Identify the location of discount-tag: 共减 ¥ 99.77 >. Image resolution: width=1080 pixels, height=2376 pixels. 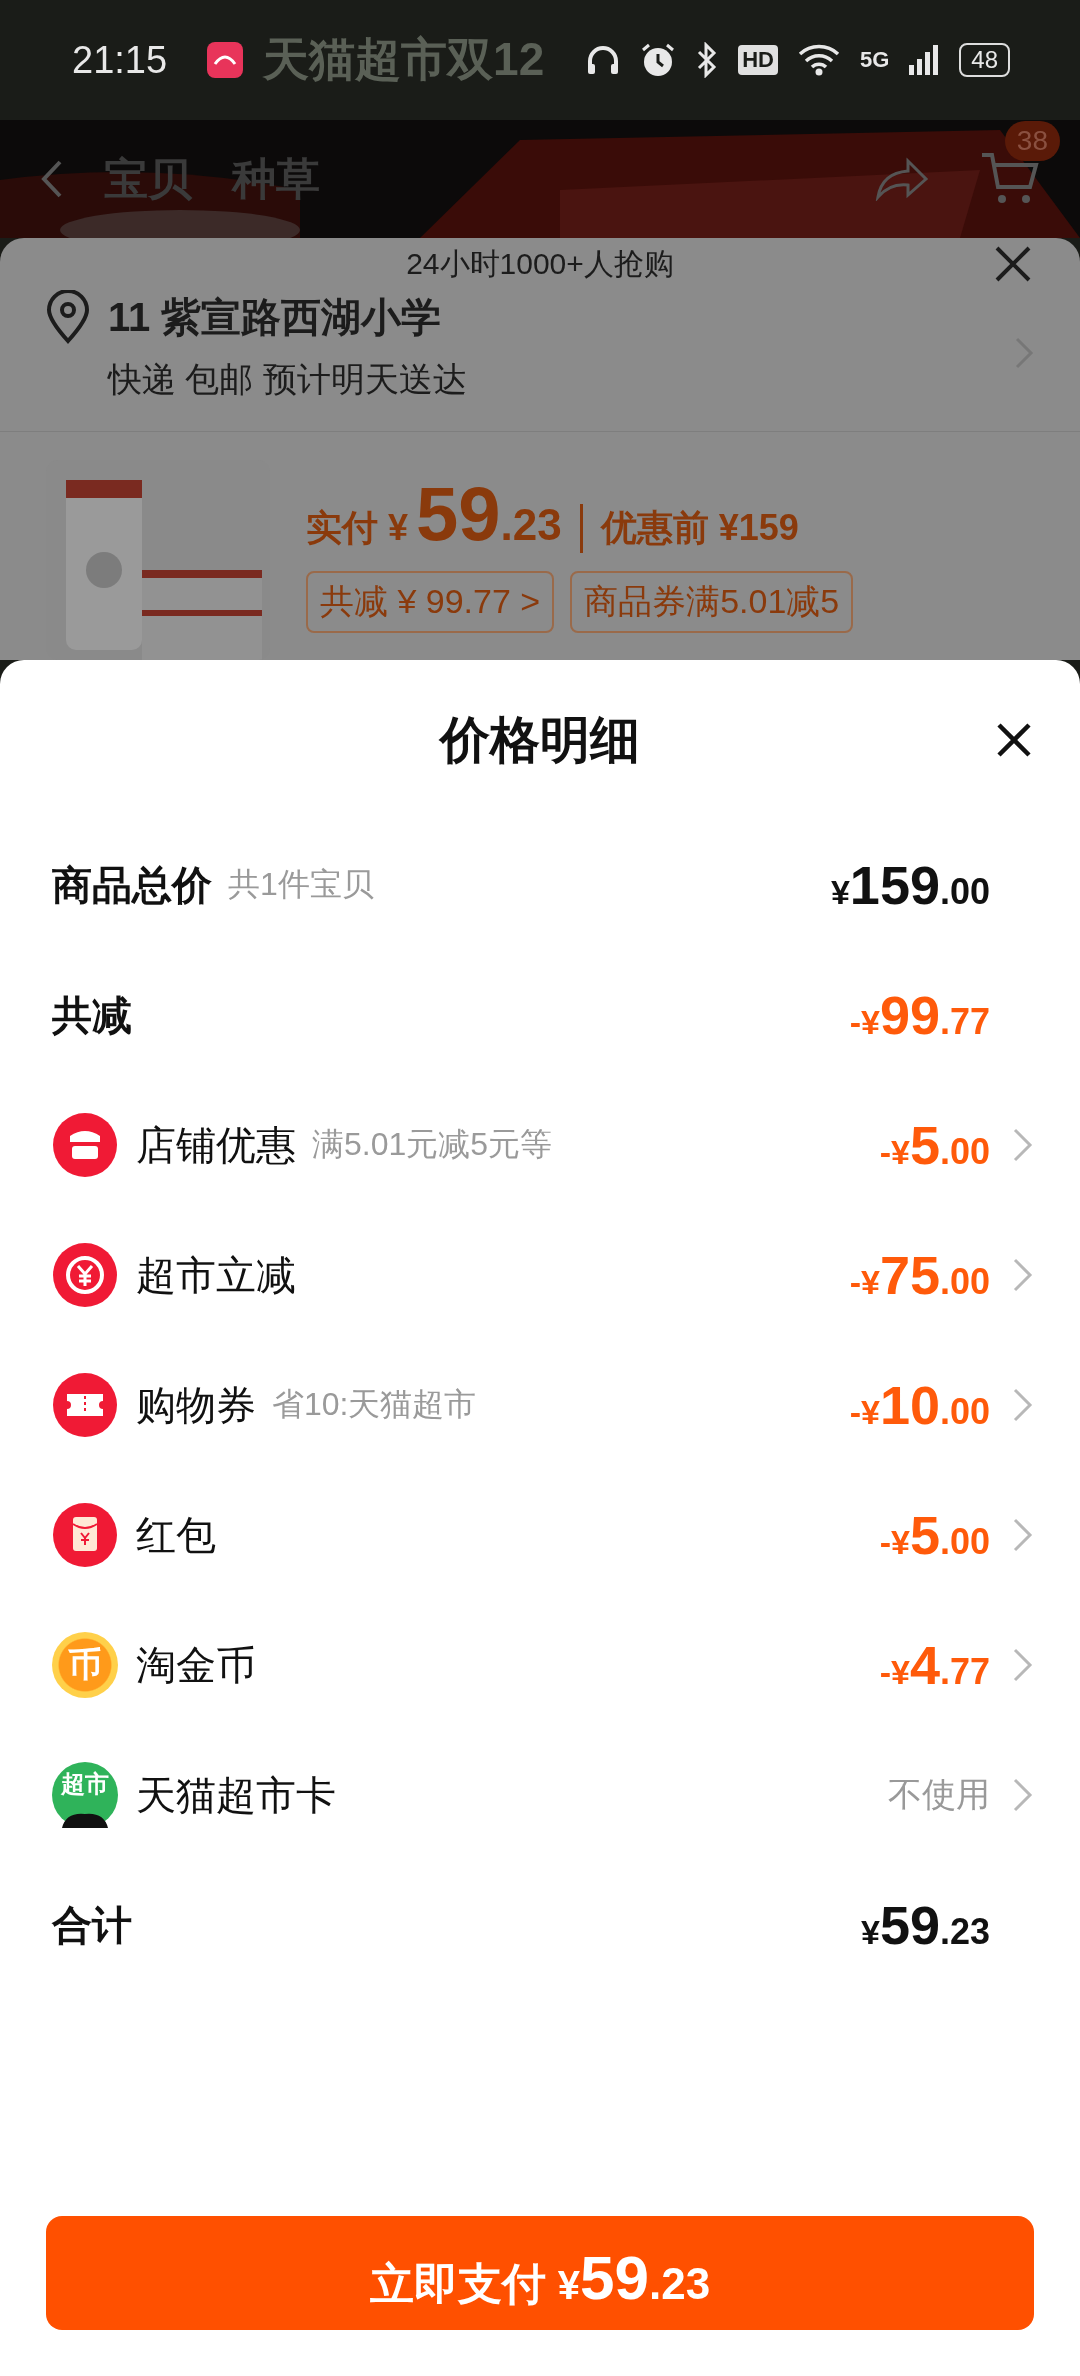
(430, 602).